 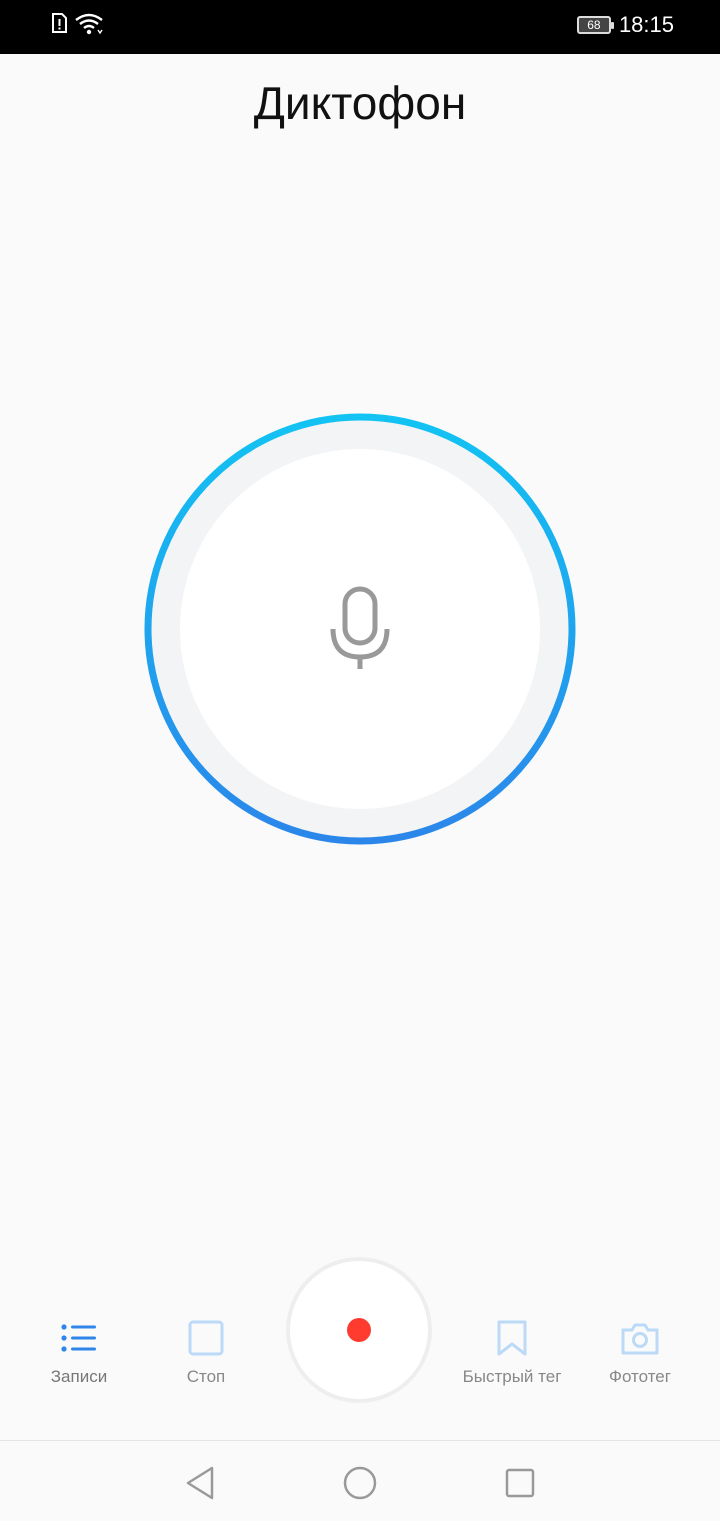 I want to click on recents-icon, so click(x=520, y=1483).